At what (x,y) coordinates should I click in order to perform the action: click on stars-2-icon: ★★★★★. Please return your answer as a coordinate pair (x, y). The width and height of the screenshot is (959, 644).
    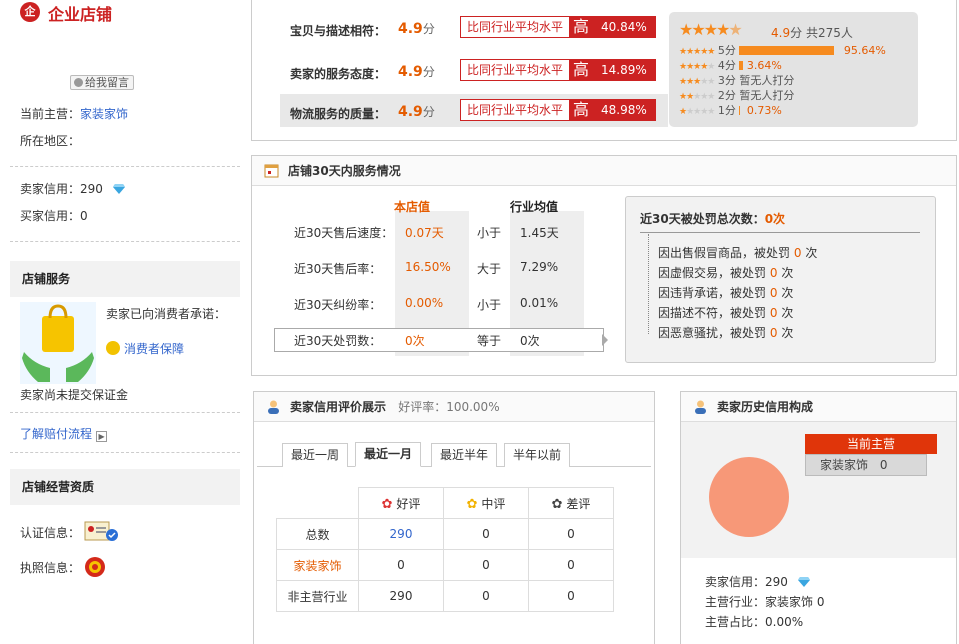
    Looking at the image, I should click on (697, 97).